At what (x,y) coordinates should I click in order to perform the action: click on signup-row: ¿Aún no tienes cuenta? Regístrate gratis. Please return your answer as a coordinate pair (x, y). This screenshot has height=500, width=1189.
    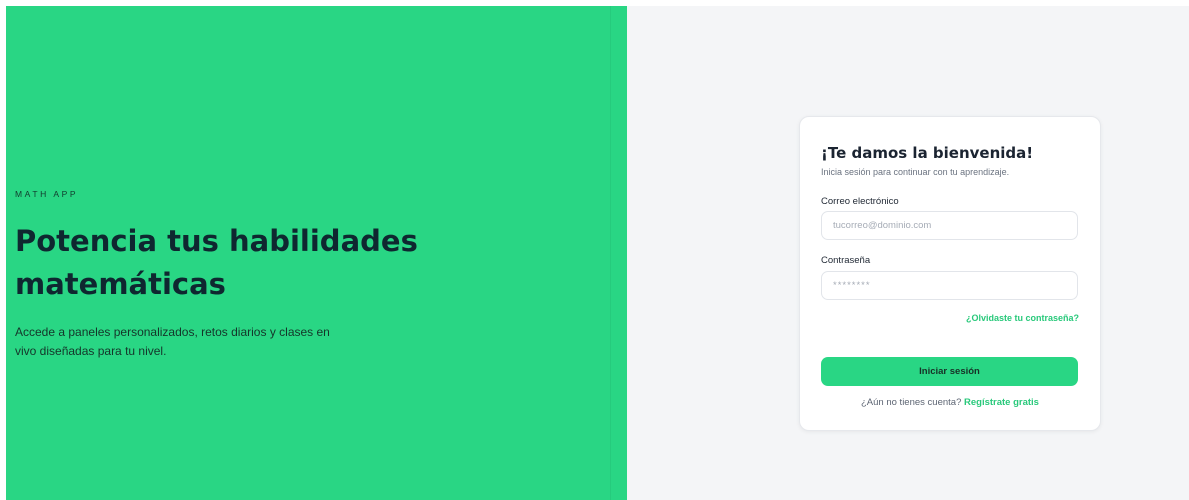
    Looking at the image, I should click on (950, 402).